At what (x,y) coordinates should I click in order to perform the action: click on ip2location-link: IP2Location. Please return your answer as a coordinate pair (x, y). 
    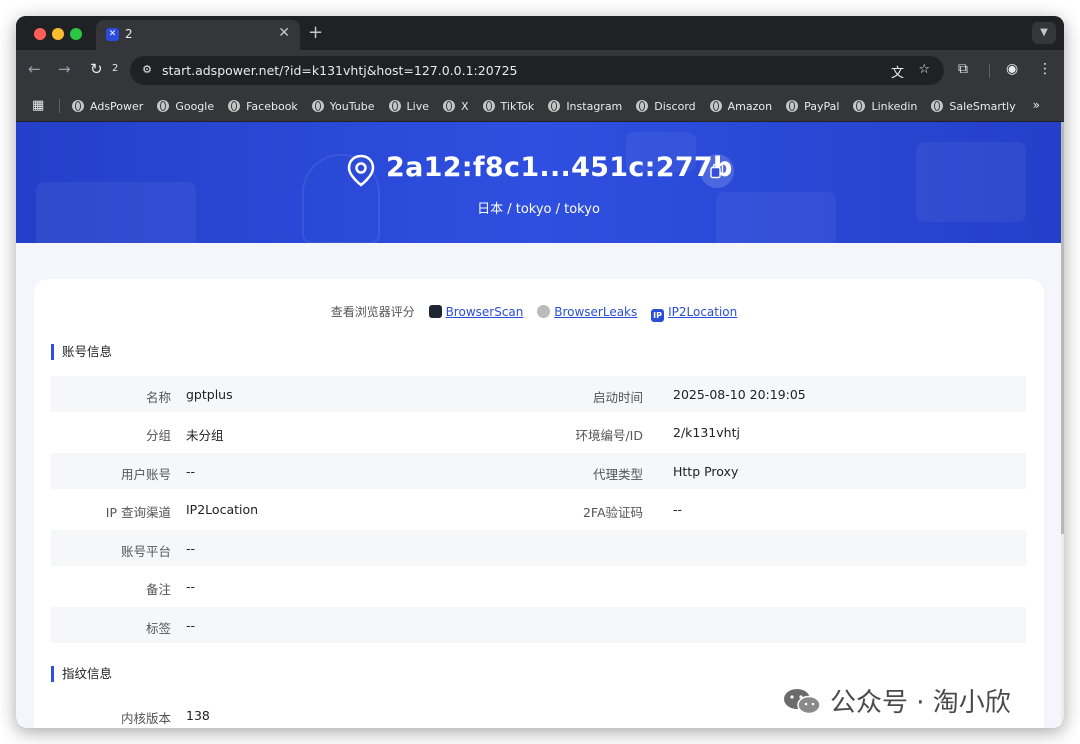
    Looking at the image, I should click on (702, 312).